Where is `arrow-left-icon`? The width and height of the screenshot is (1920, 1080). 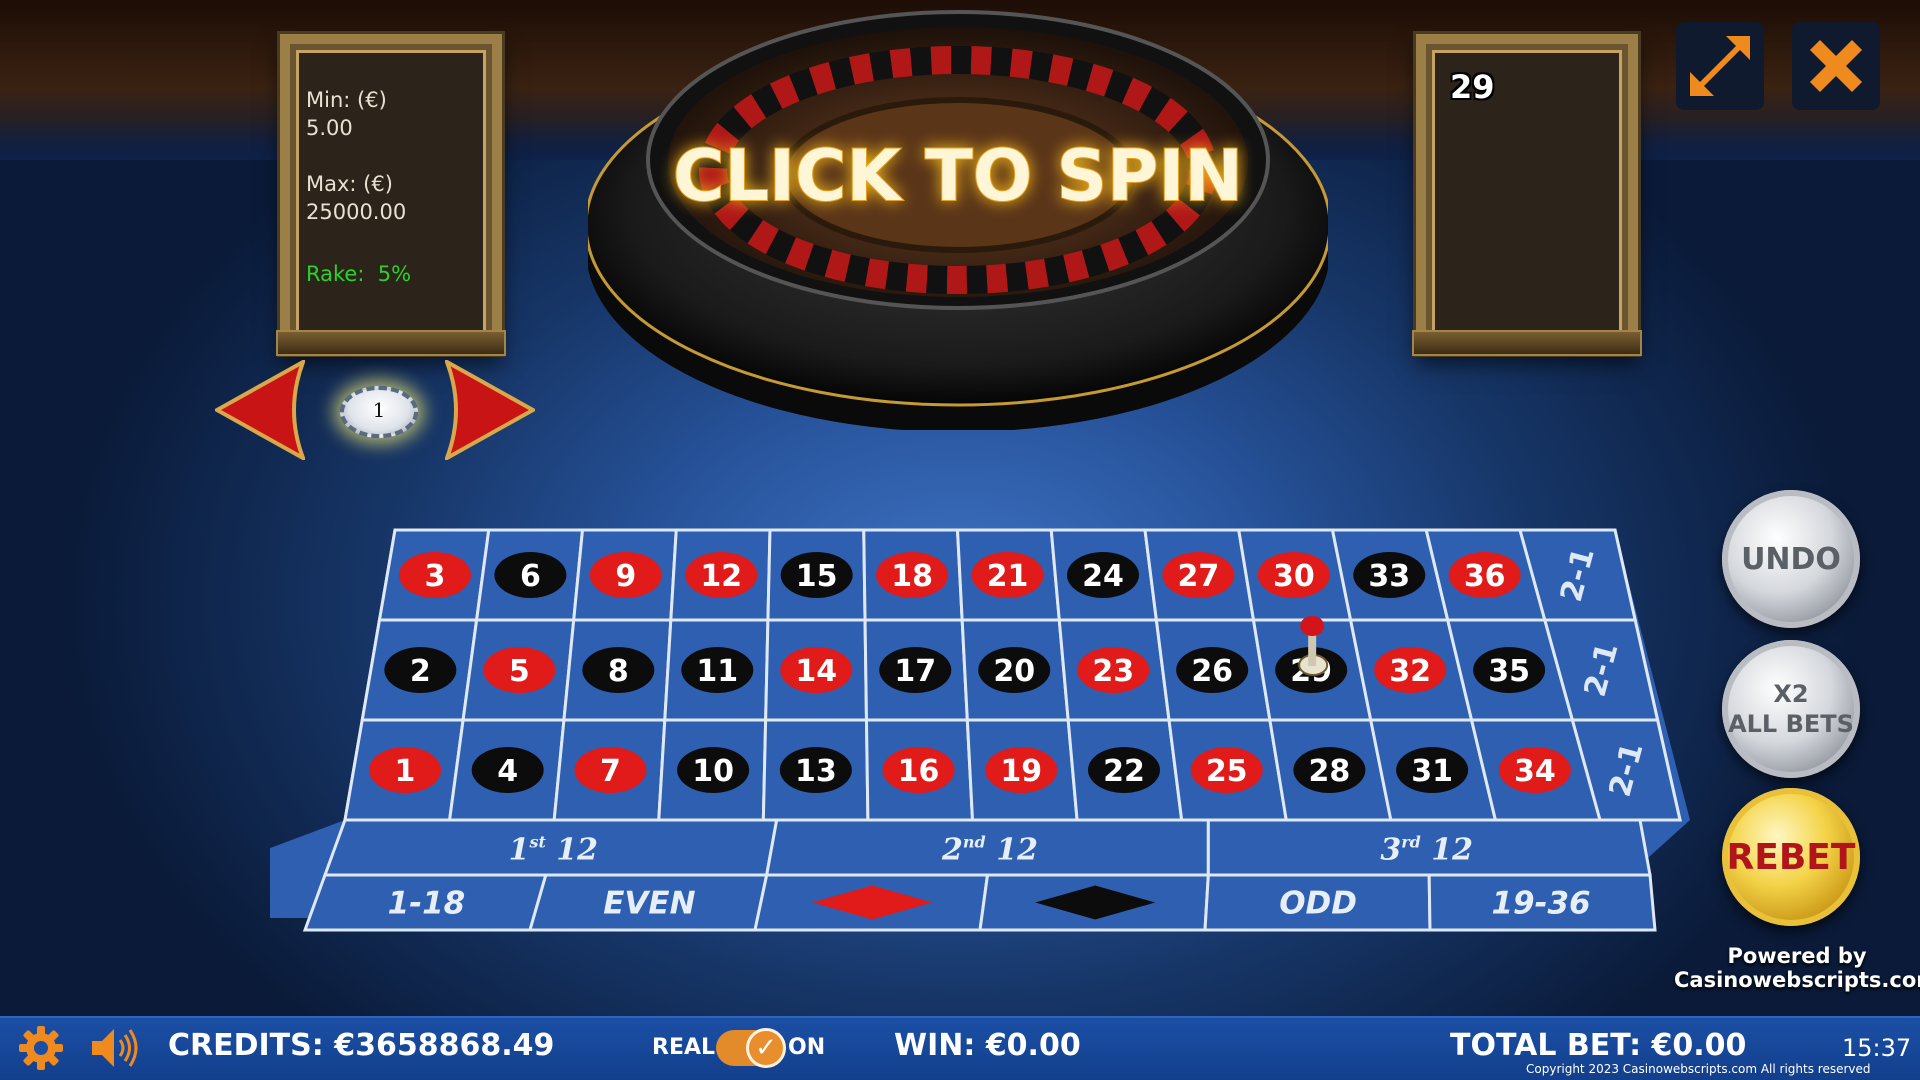
arrow-left-icon is located at coordinates (260, 410).